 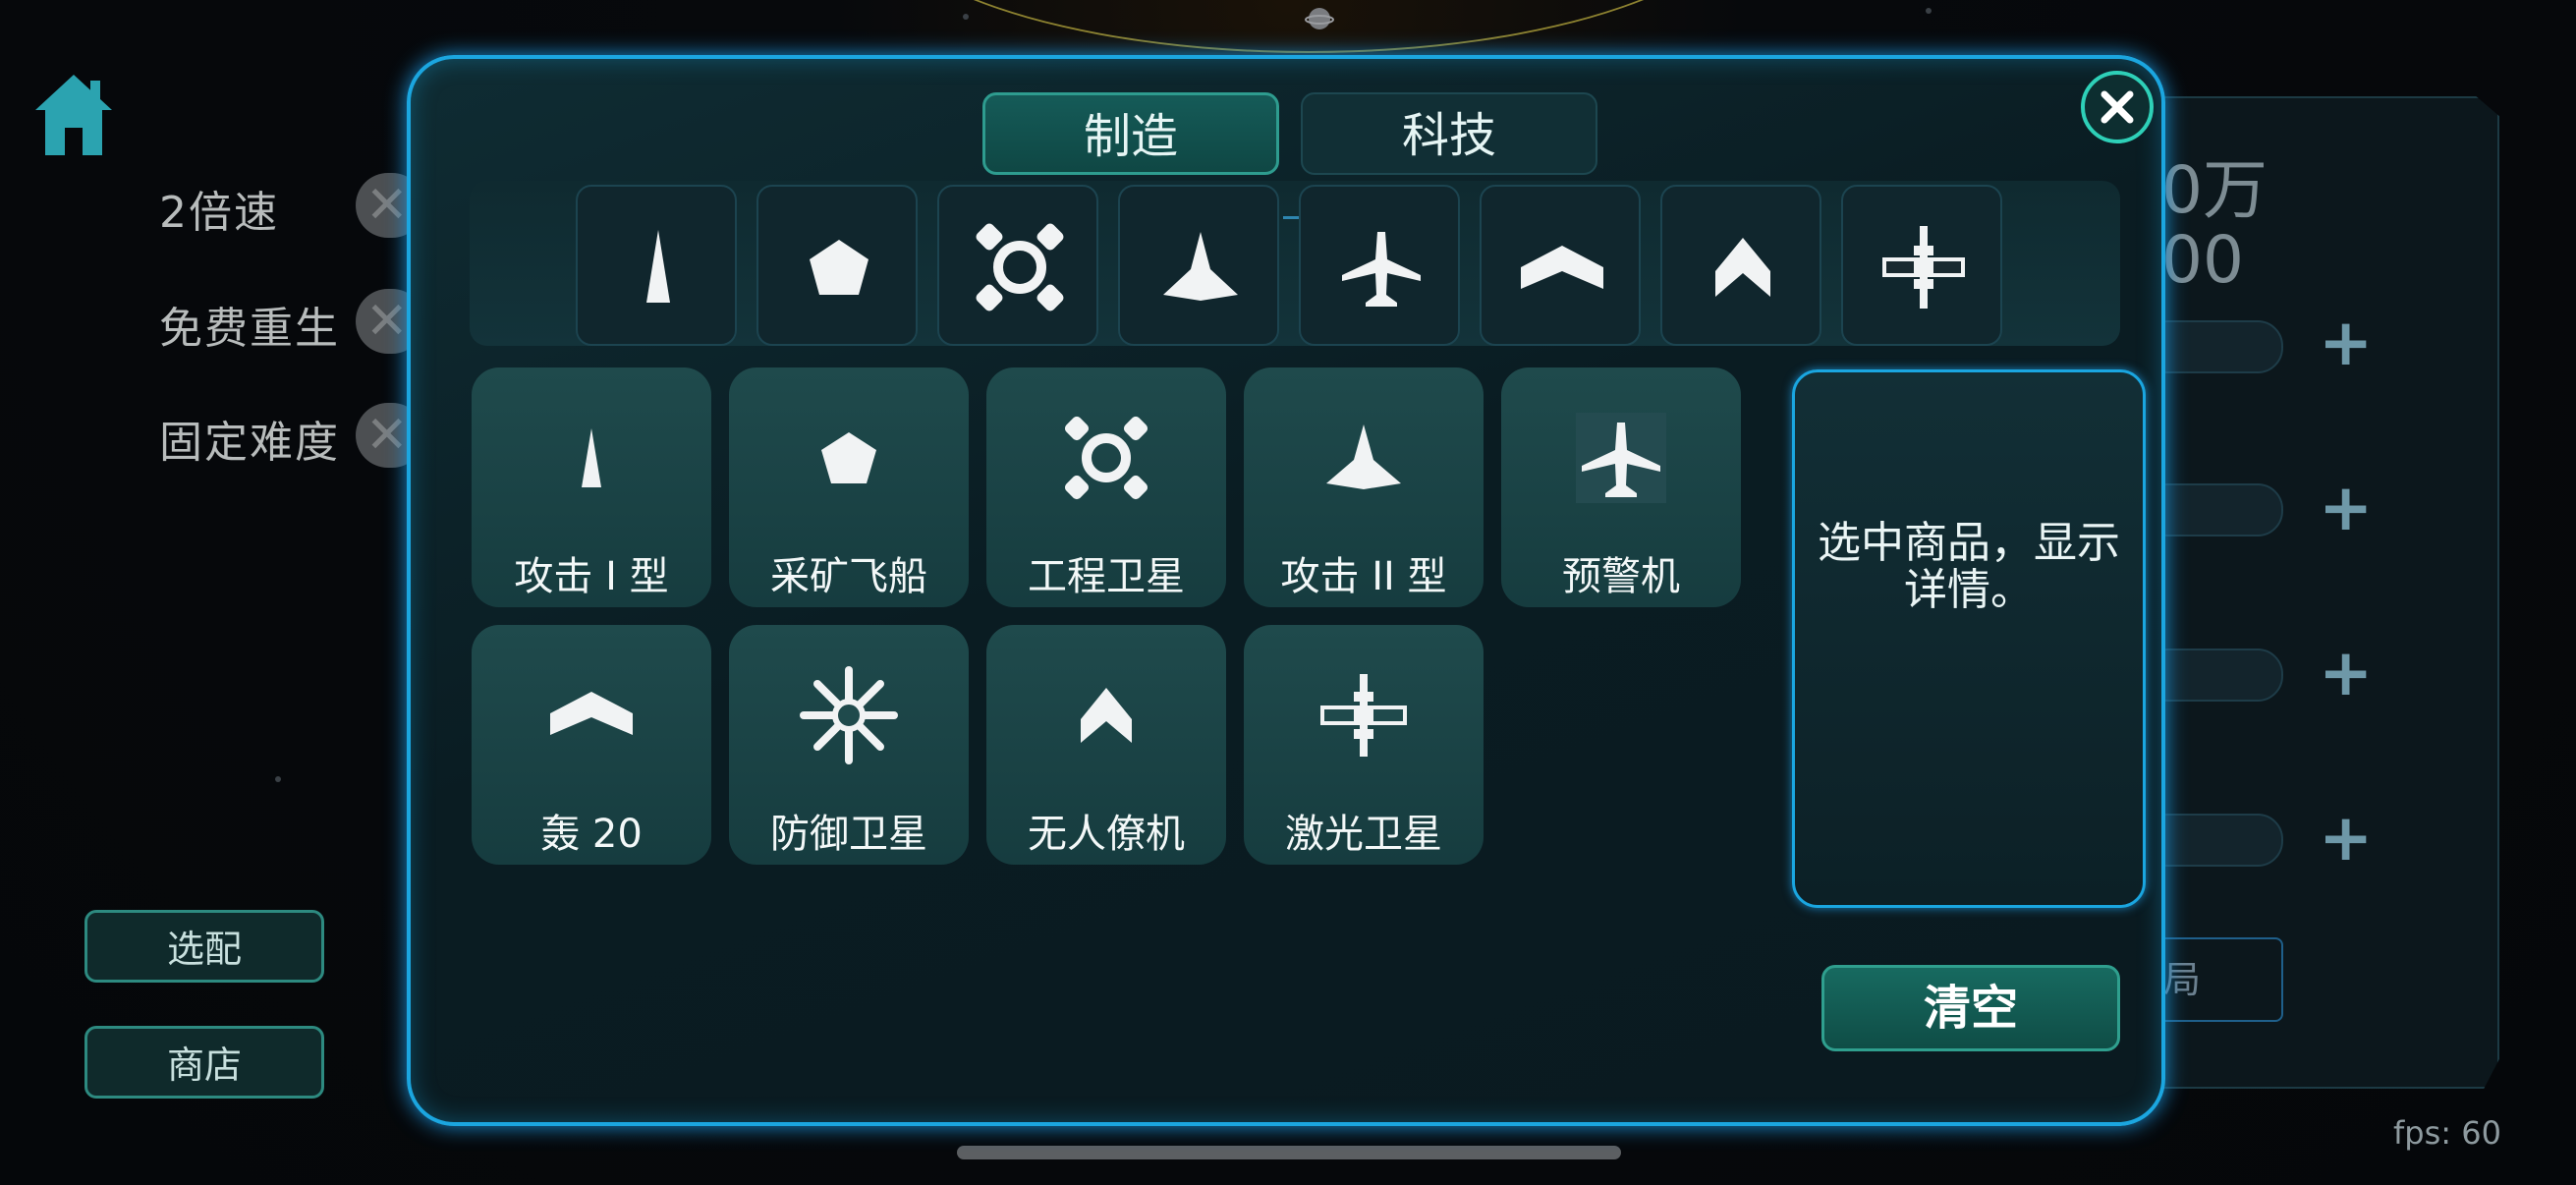 What do you see at coordinates (1621, 577) in the screenshot?
I see `item-label: 预警机` at bounding box center [1621, 577].